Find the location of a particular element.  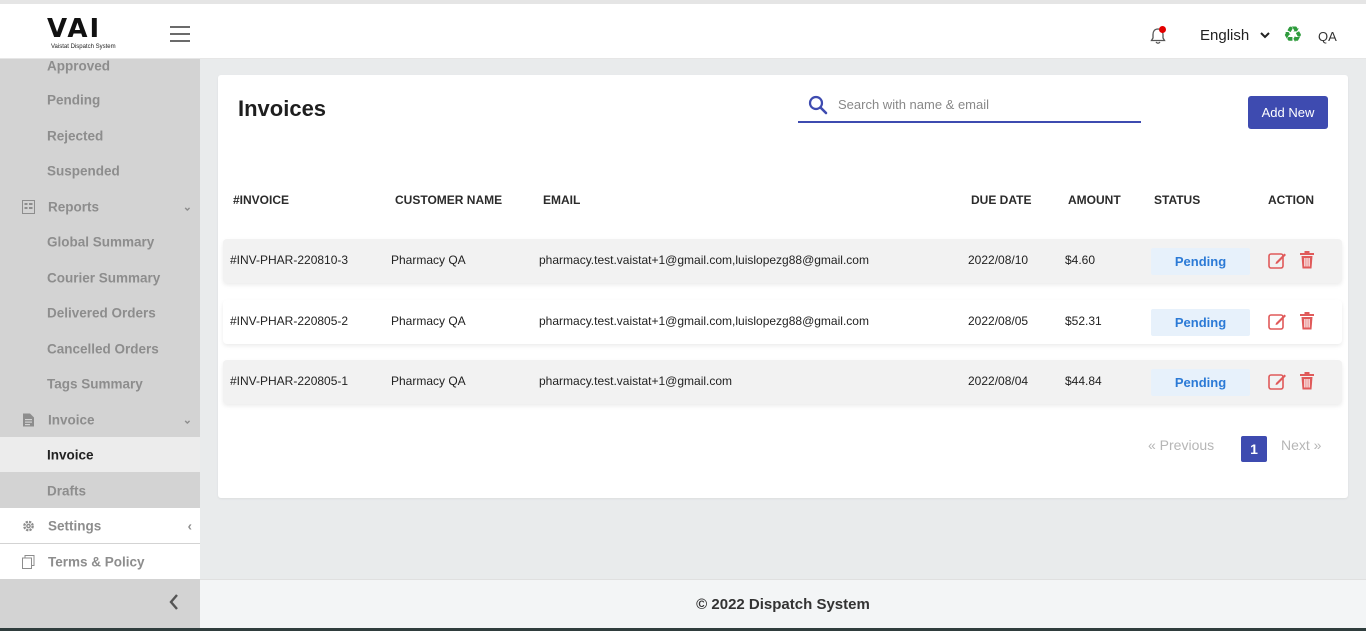

sidebar-item-label: Delivered Orders is located at coordinates (101, 312).